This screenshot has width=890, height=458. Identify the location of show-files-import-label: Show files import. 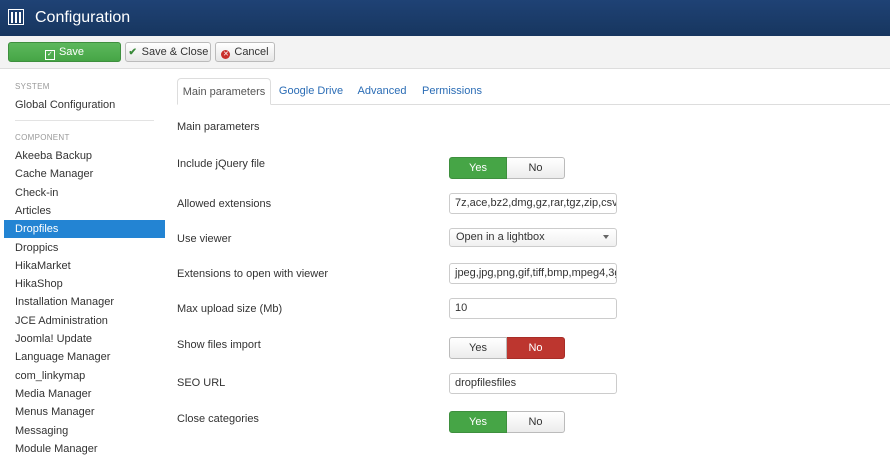
(219, 345).